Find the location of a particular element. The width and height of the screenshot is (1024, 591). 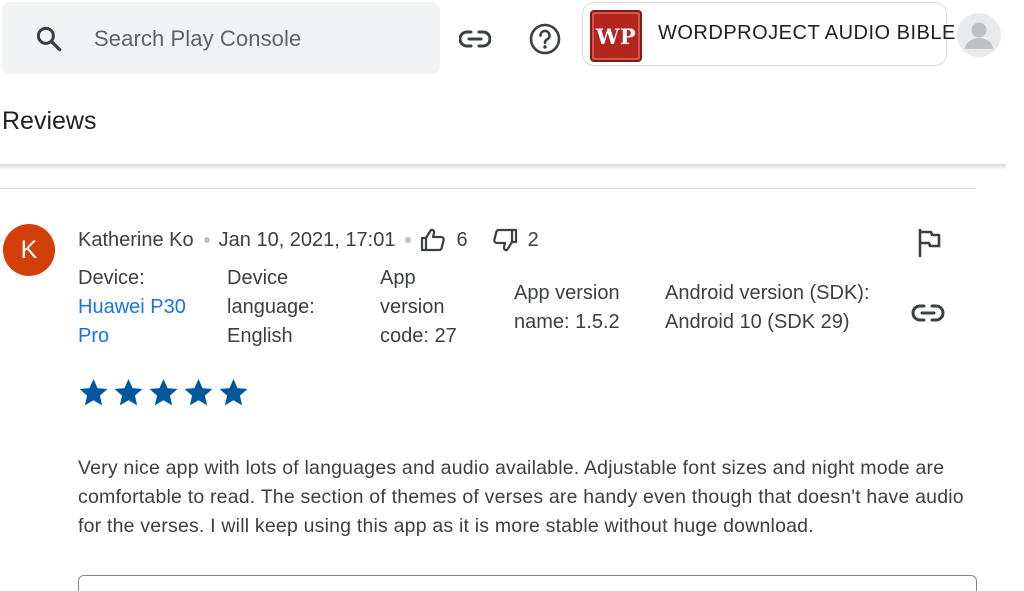

link-icon is located at coordinates (475, 39).